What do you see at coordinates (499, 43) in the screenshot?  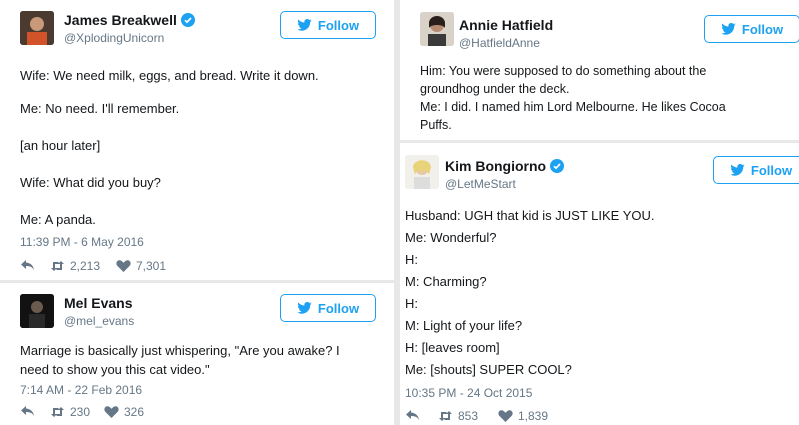 I see `user-handle: @HatfieldAnne` at bounding box center [499, 43].